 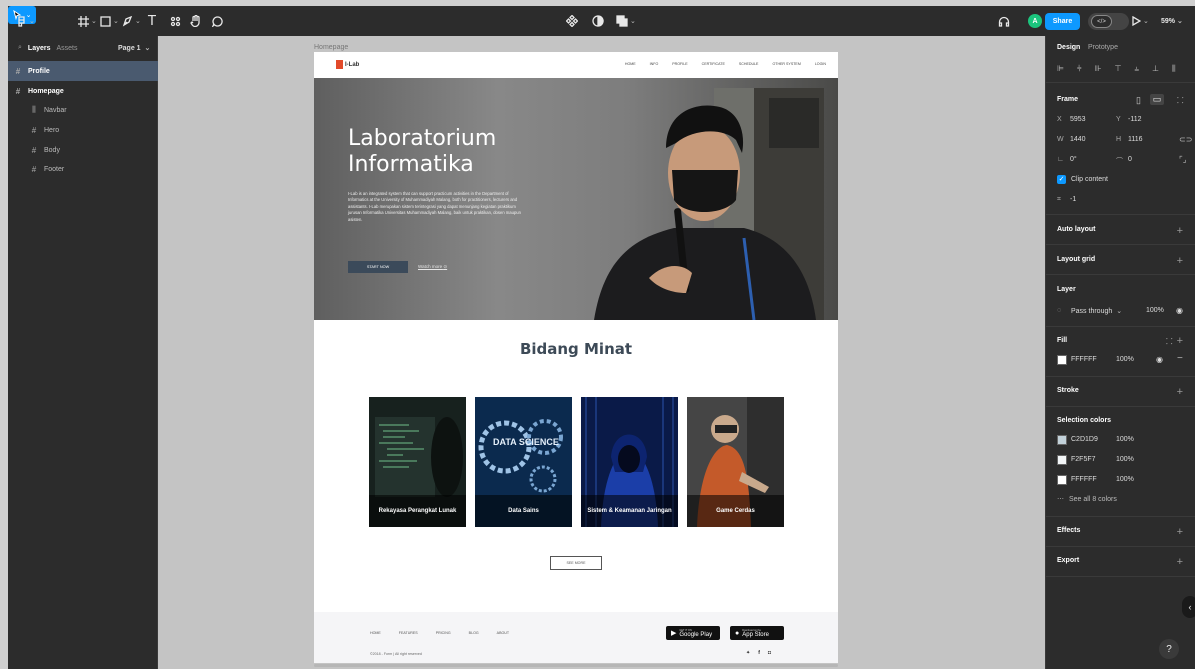 I want to click on add-effect-icon: +, so click(x=1180, y=532).